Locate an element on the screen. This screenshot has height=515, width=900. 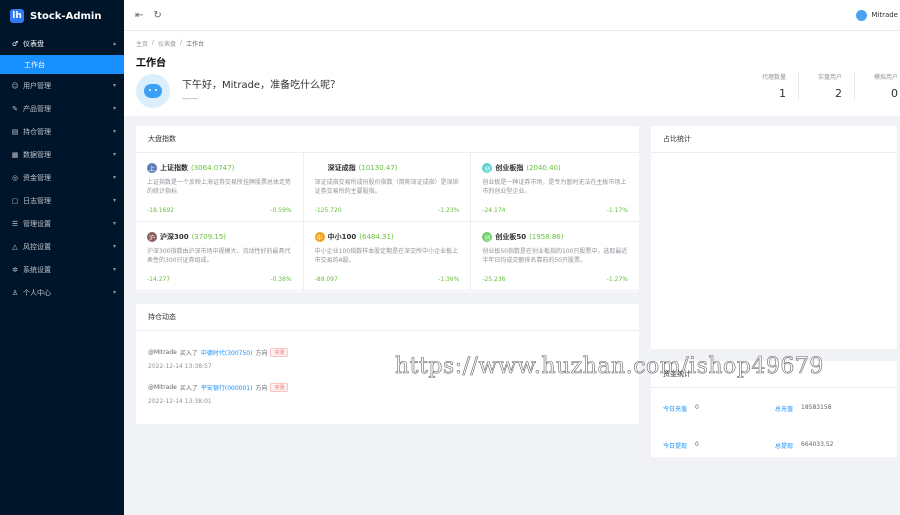
sidebar-item-label: 管理设置 is located at coordinates (37, 223).